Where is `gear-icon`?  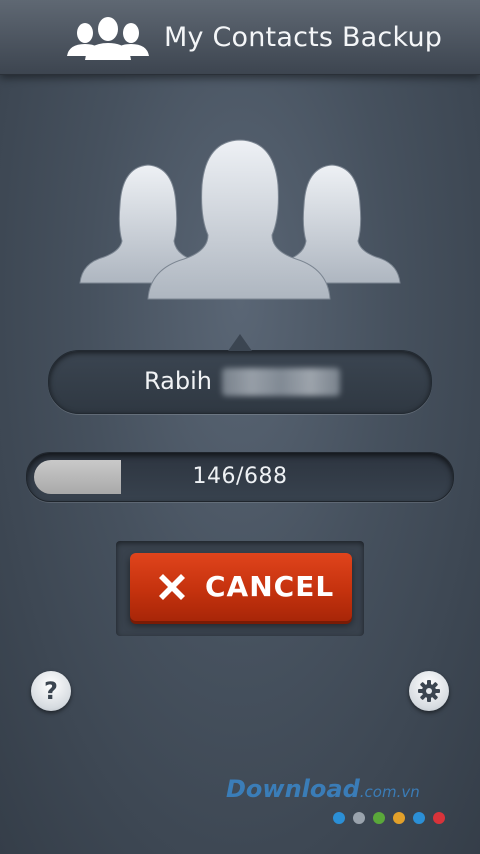
gear-icon is located at coordinates (429, 691).